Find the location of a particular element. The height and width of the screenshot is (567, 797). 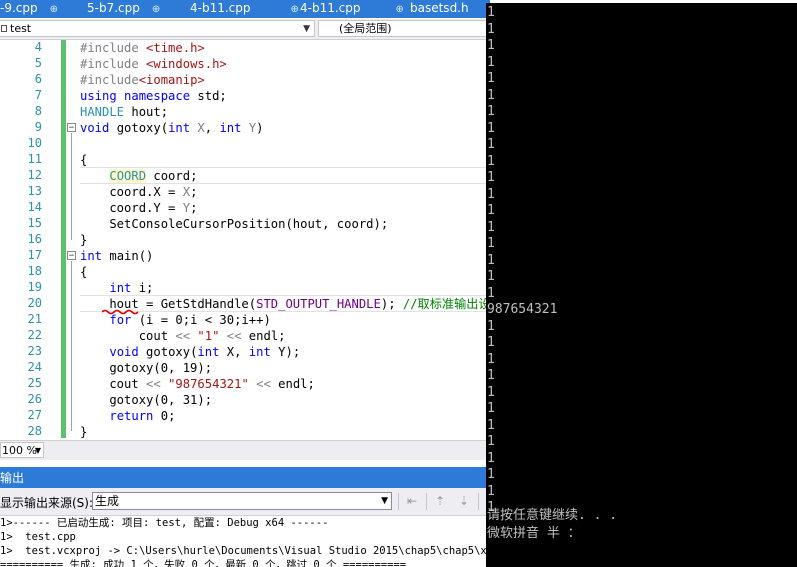

code-token: Y is located at coordinates (186, 208).